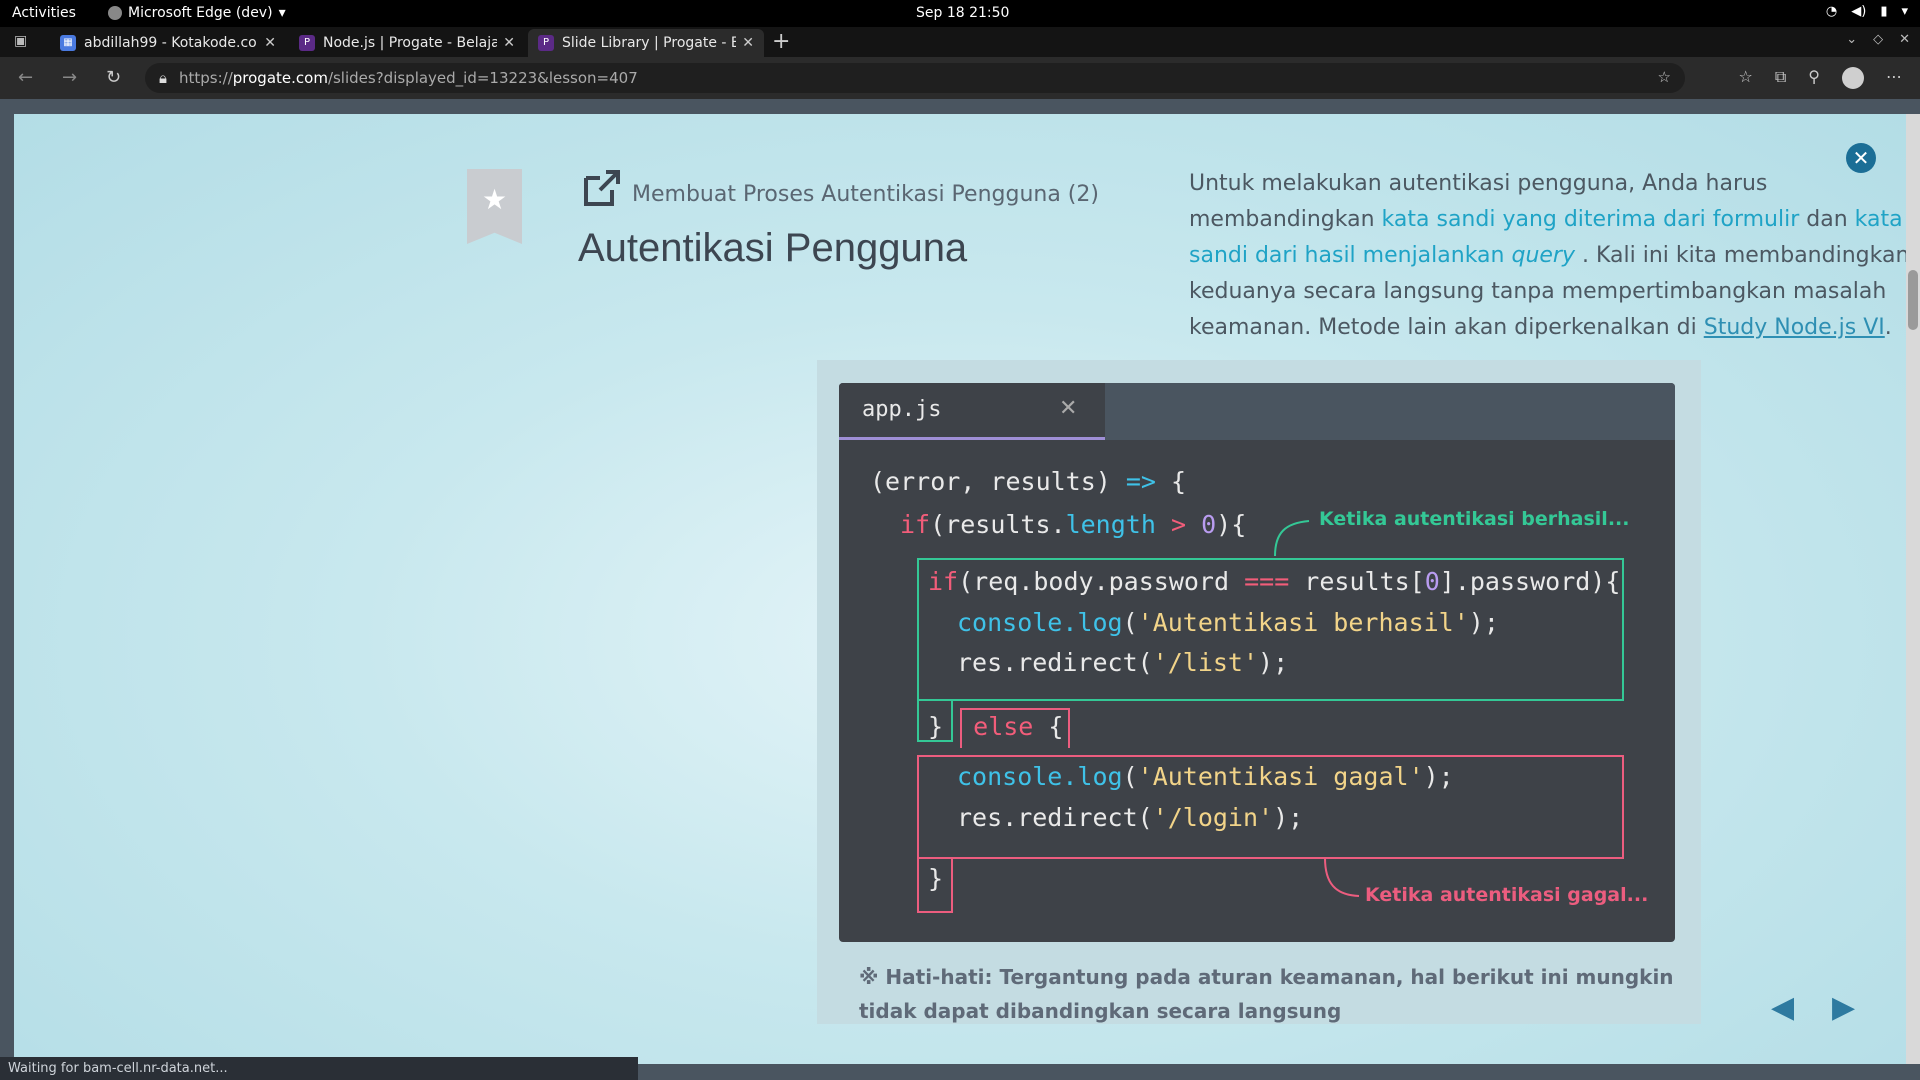 The height and width of the screenshot is (1080, 1920). What do you see at coordinates (113, 77) in the screenshot?
I see `refresh-icon: ↻` at bounding box center [113, 77].